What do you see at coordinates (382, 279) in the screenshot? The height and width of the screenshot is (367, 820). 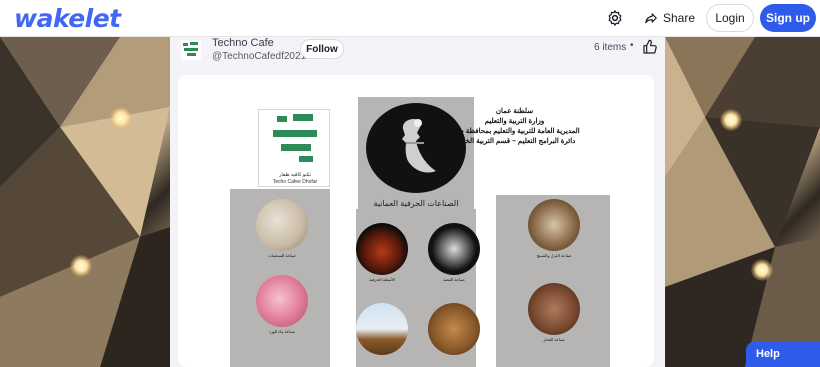 I see `craft-caption: الأشغلة الحرفية` at bounding box center [382, 279].